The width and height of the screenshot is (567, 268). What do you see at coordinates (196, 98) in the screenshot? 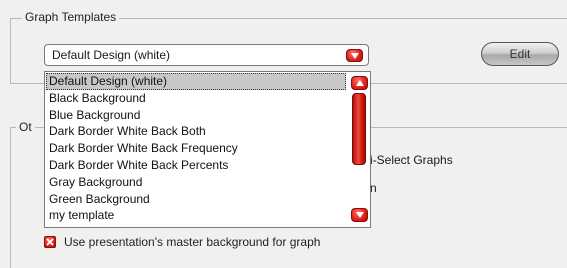
I see `list-item: Black Background` at bounding box center [196, 98].